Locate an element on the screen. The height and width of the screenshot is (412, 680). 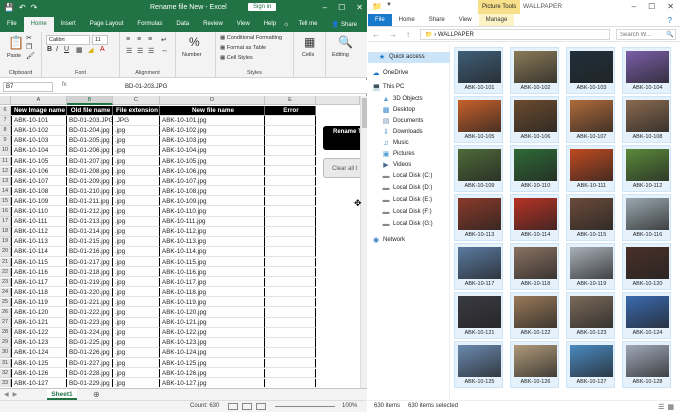
tab-view: View is located at coordinates (243, 24).